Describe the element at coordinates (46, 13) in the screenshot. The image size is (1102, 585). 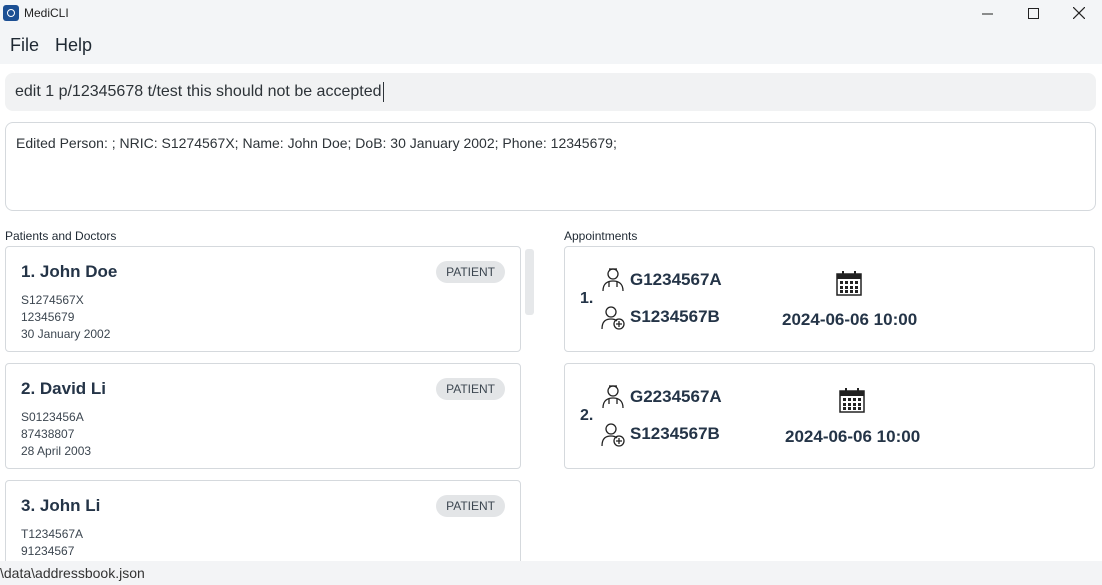
I see `window-title: MediCLI` at that location.